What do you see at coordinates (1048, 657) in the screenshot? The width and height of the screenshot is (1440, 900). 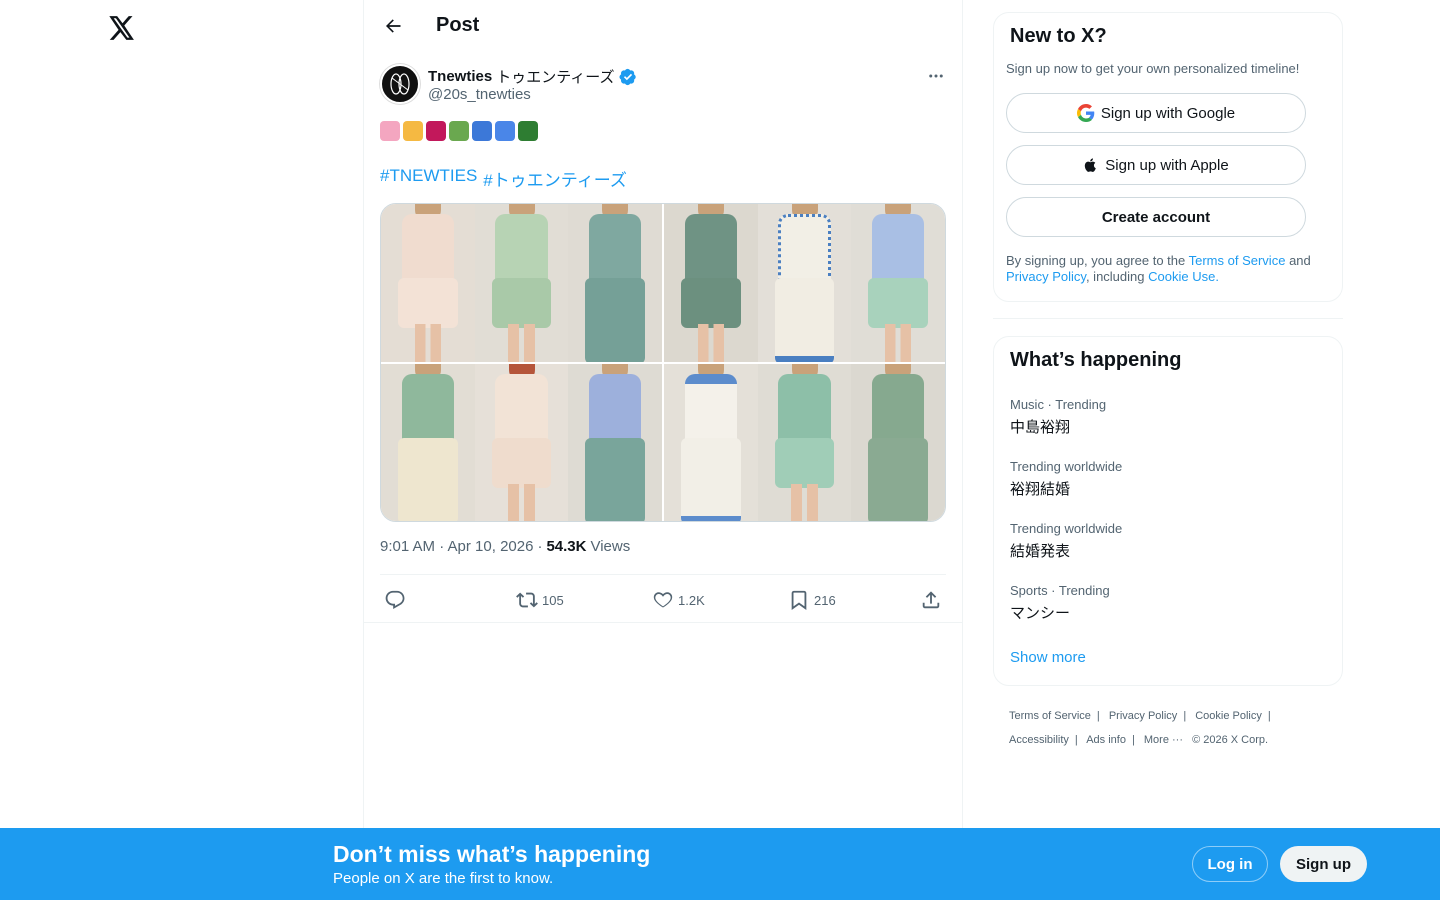 I see `show-more-link: Show more` at bounding box center [1048, 657].